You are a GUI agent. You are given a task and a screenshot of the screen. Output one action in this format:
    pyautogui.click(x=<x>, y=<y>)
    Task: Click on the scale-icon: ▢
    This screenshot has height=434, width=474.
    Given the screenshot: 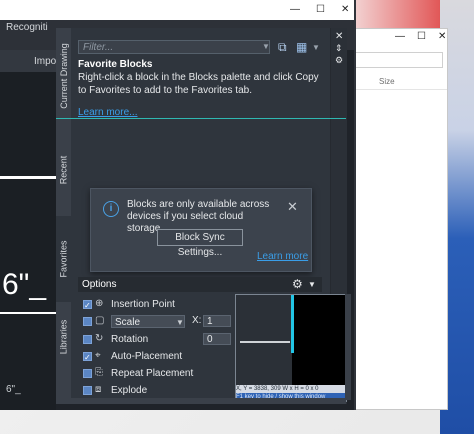 What is the action you would take?
    pyautogui.click(x=100, y=320)
    